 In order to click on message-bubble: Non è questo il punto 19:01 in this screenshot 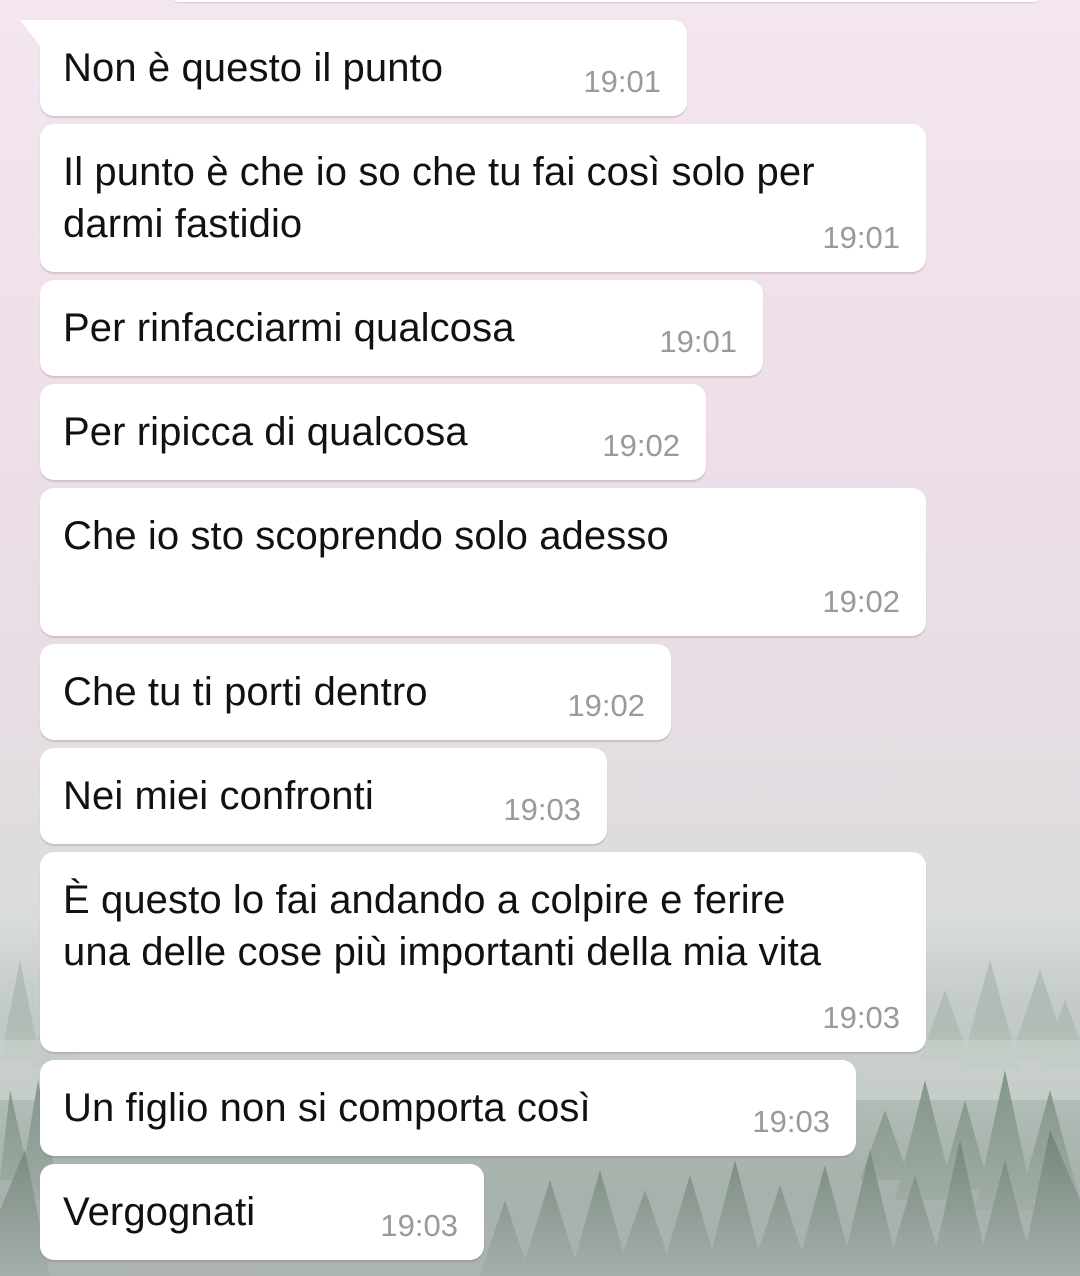, I will do `click(353, 68)`.